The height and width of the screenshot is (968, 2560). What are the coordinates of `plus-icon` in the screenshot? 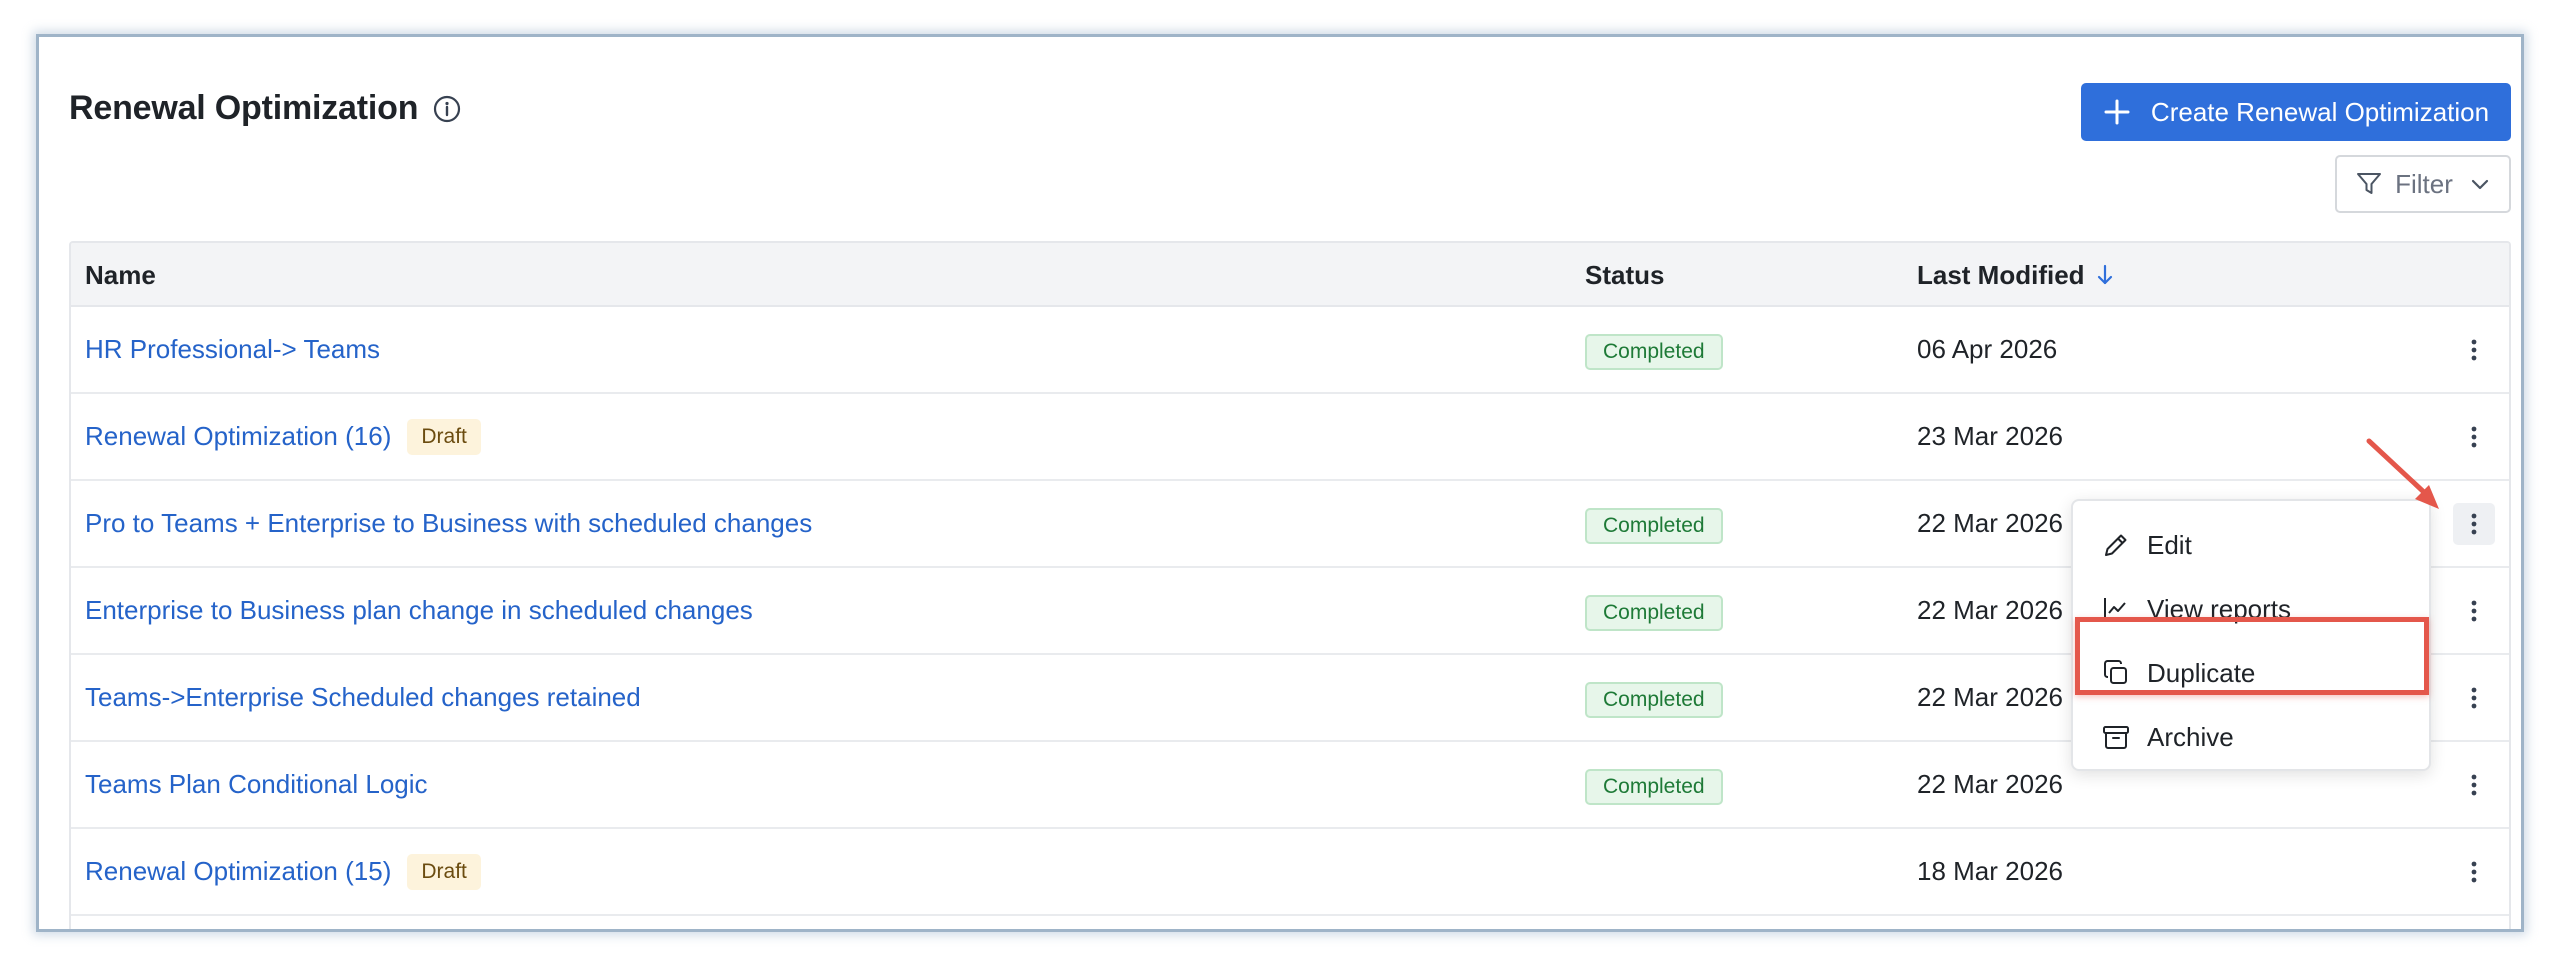 It's located at (2117, 112).